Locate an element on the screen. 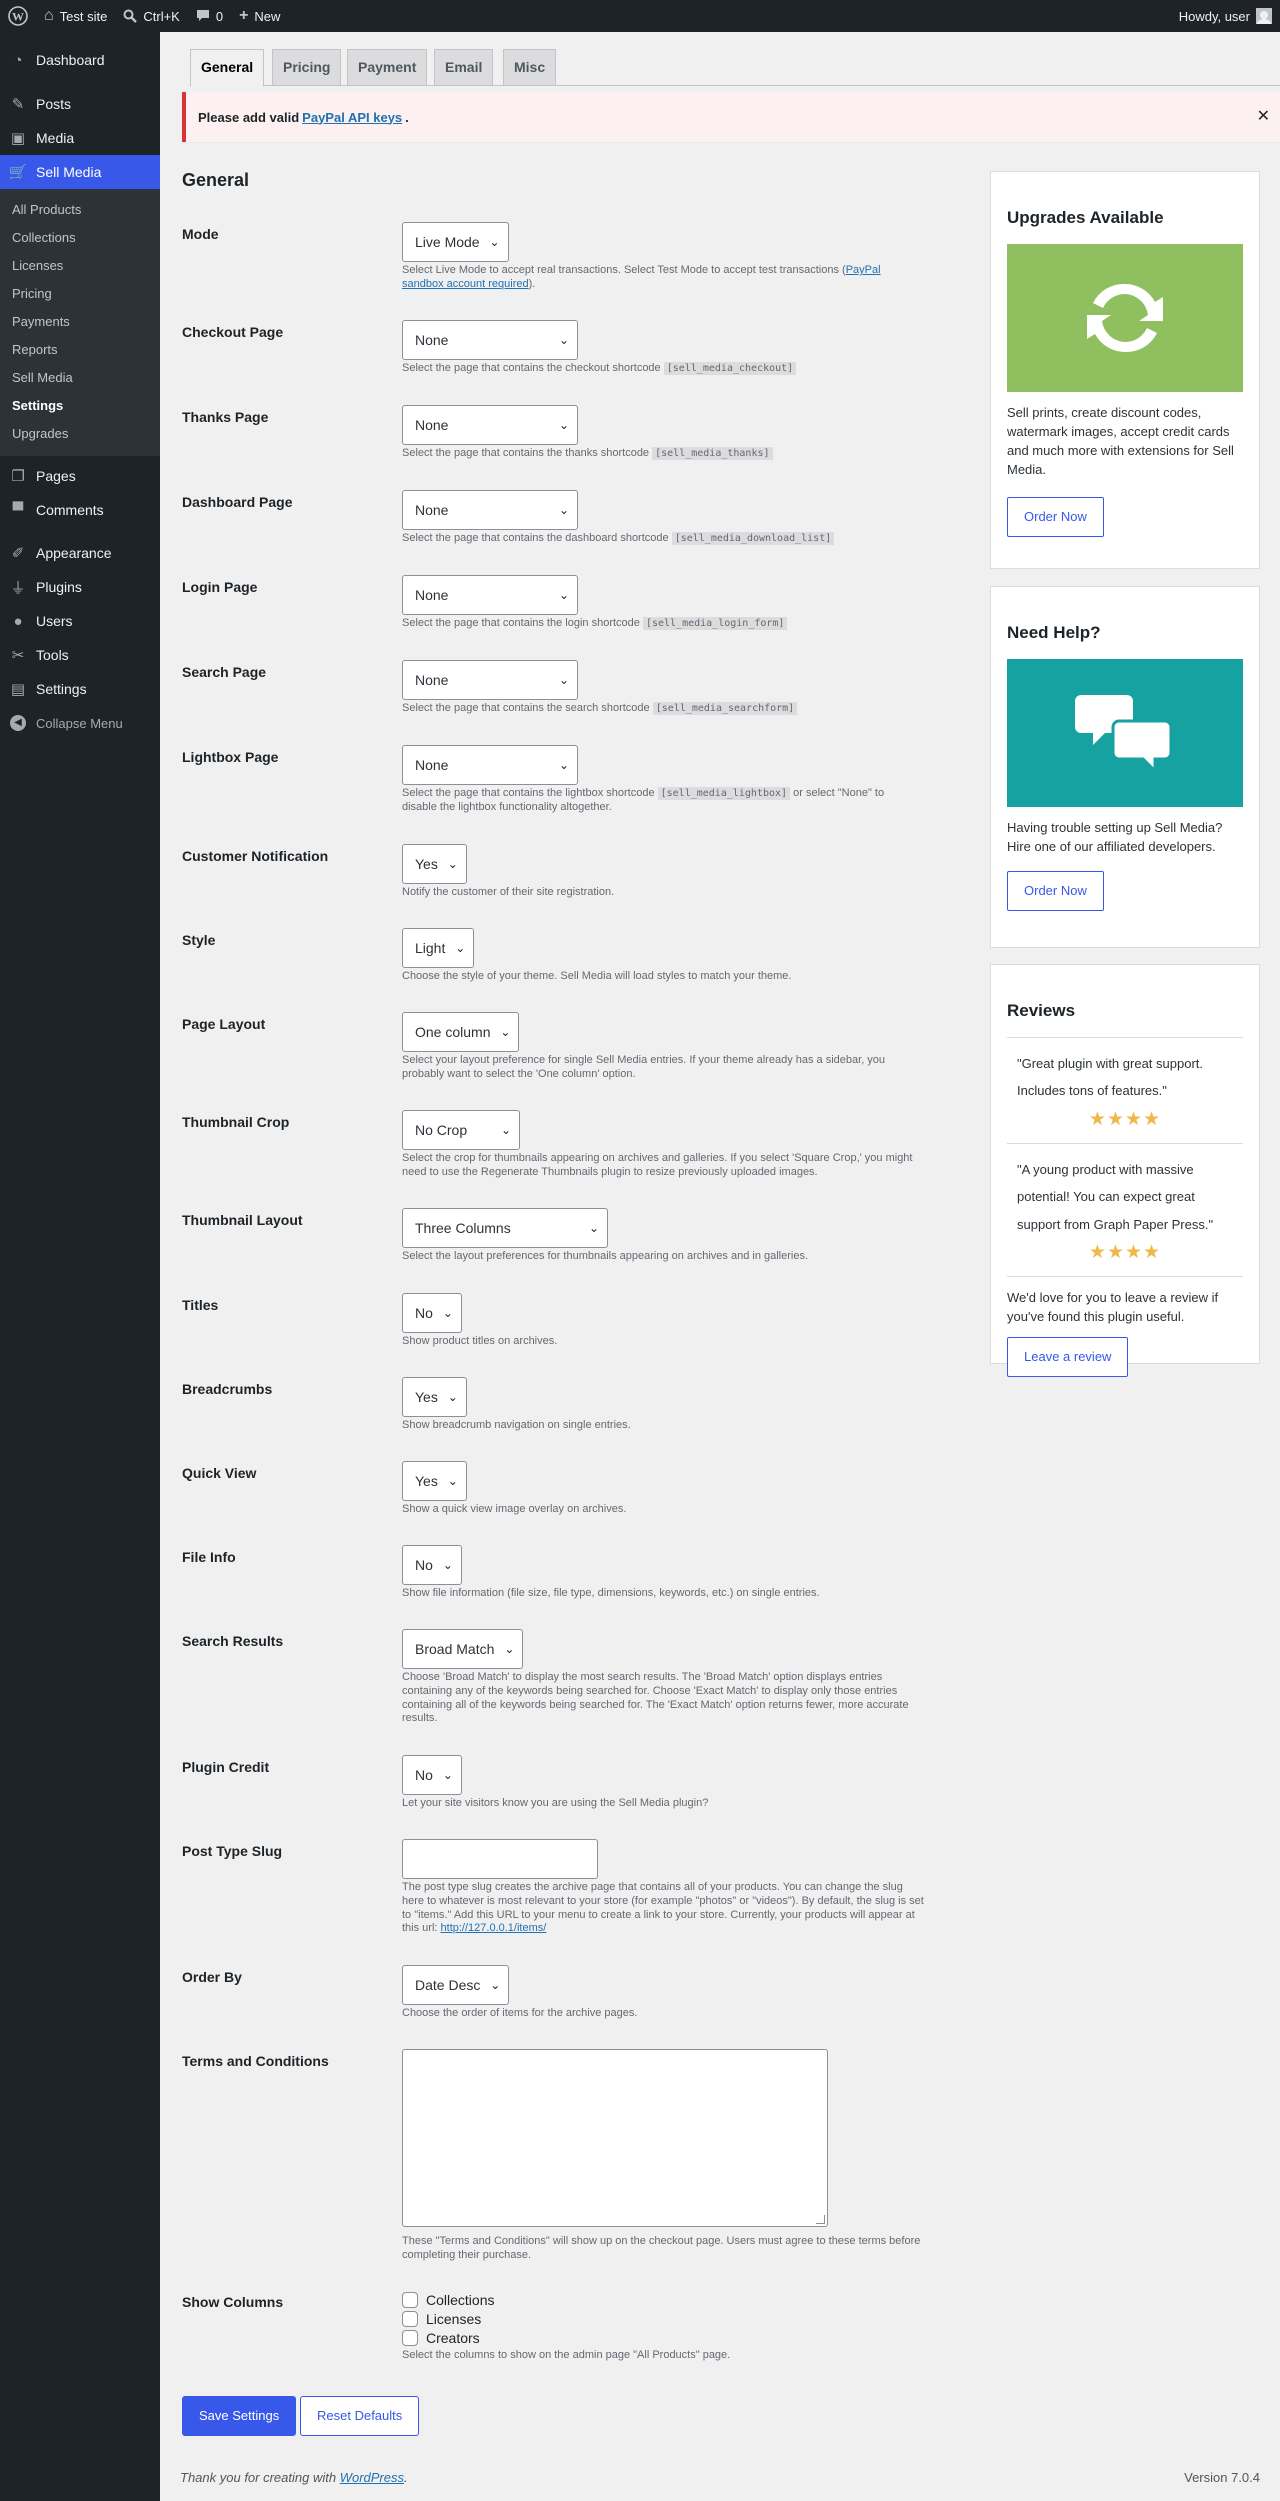  sidebar-item-media: ▣ Media is located at coordinates (80, 138).